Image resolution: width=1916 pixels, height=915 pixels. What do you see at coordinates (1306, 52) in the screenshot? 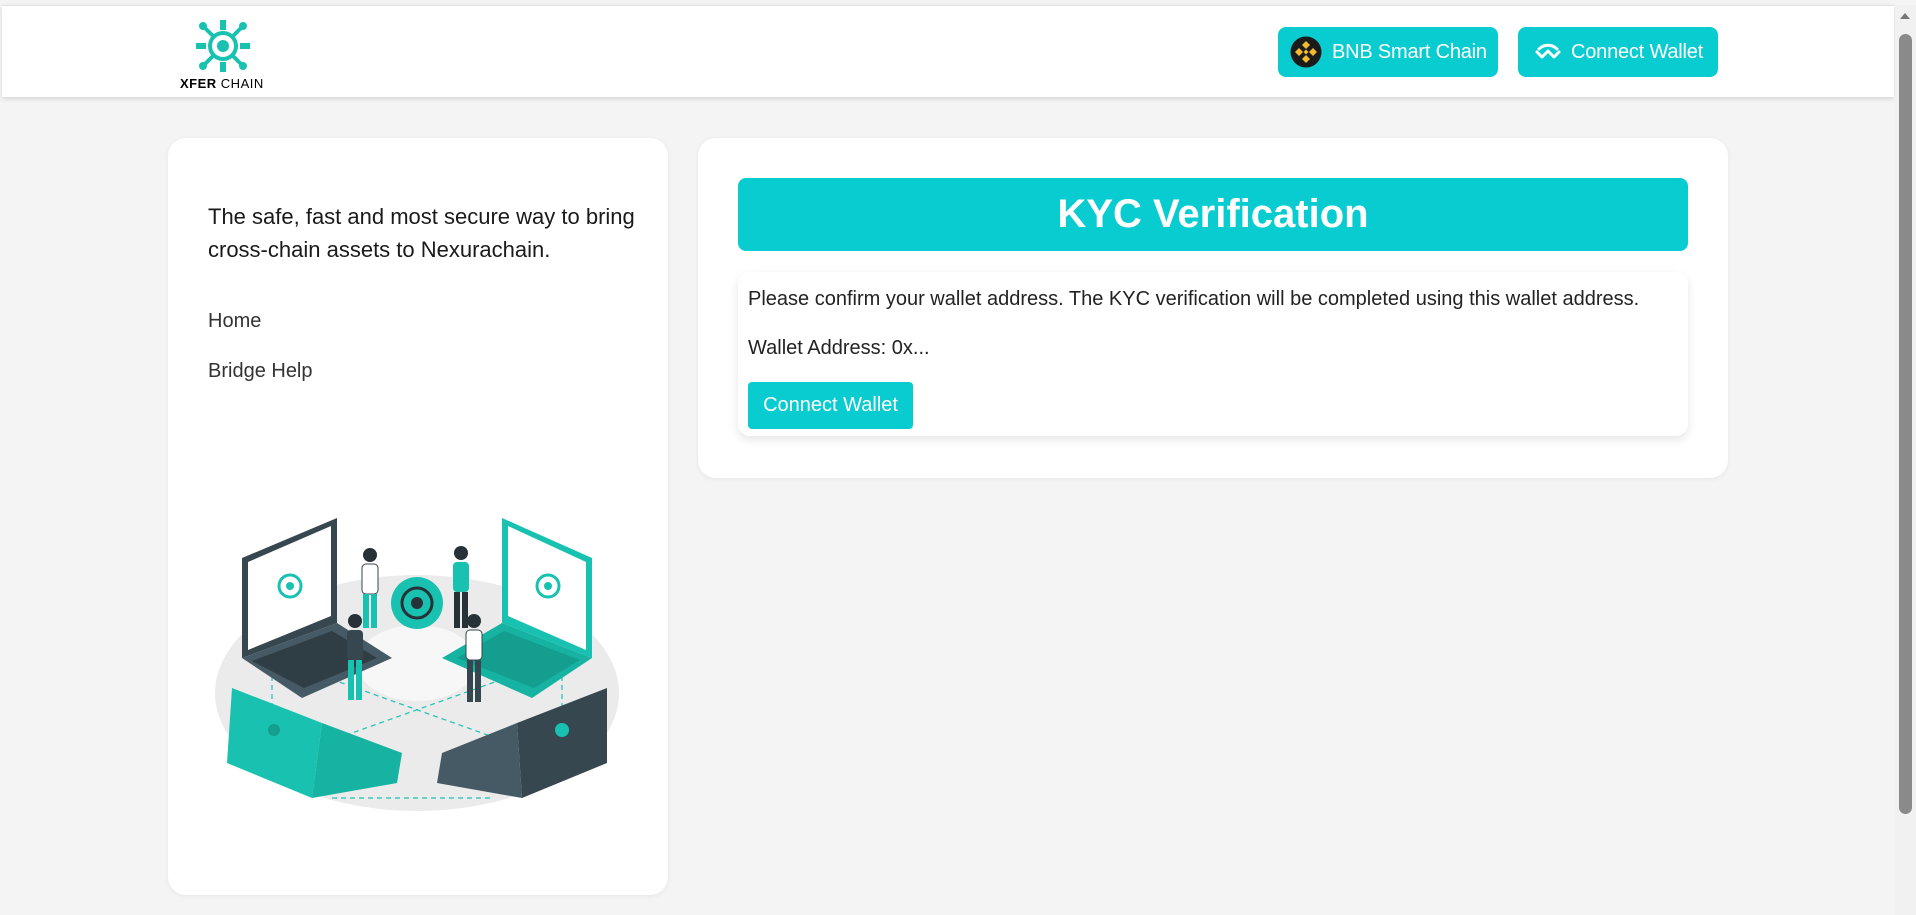
I see `bnb-icon` at bounding box center [1306, 52].